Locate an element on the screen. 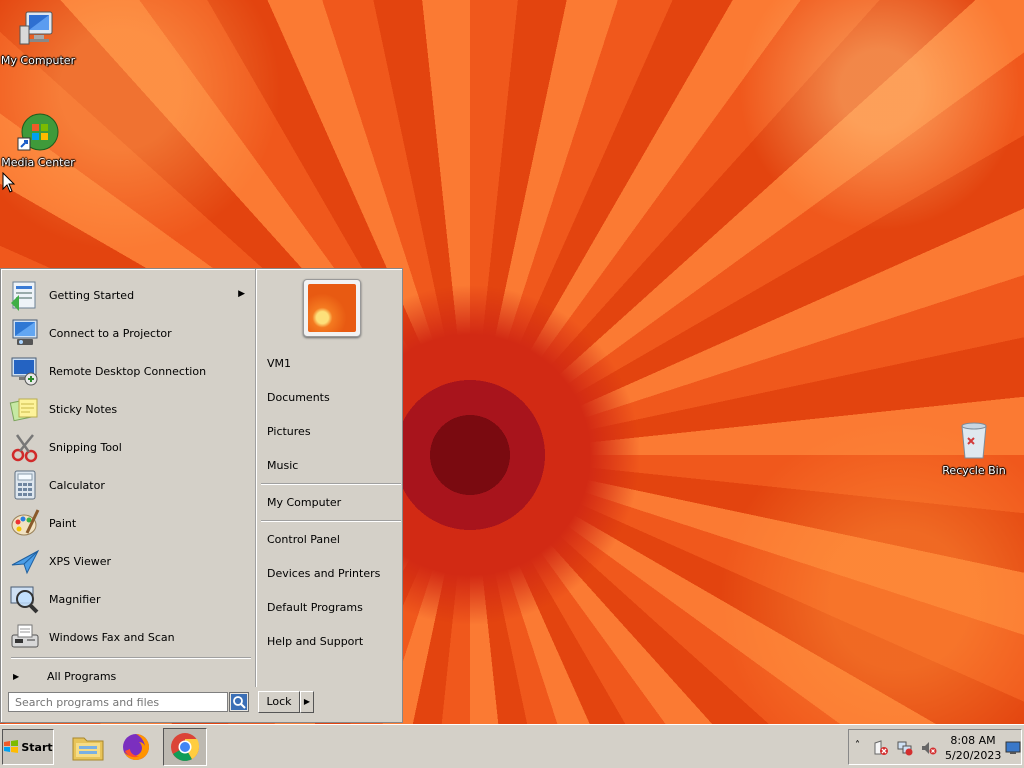 This screenshot has height=768, width=1024. program-calculator: Calculator is located at coordinates (129, 485).